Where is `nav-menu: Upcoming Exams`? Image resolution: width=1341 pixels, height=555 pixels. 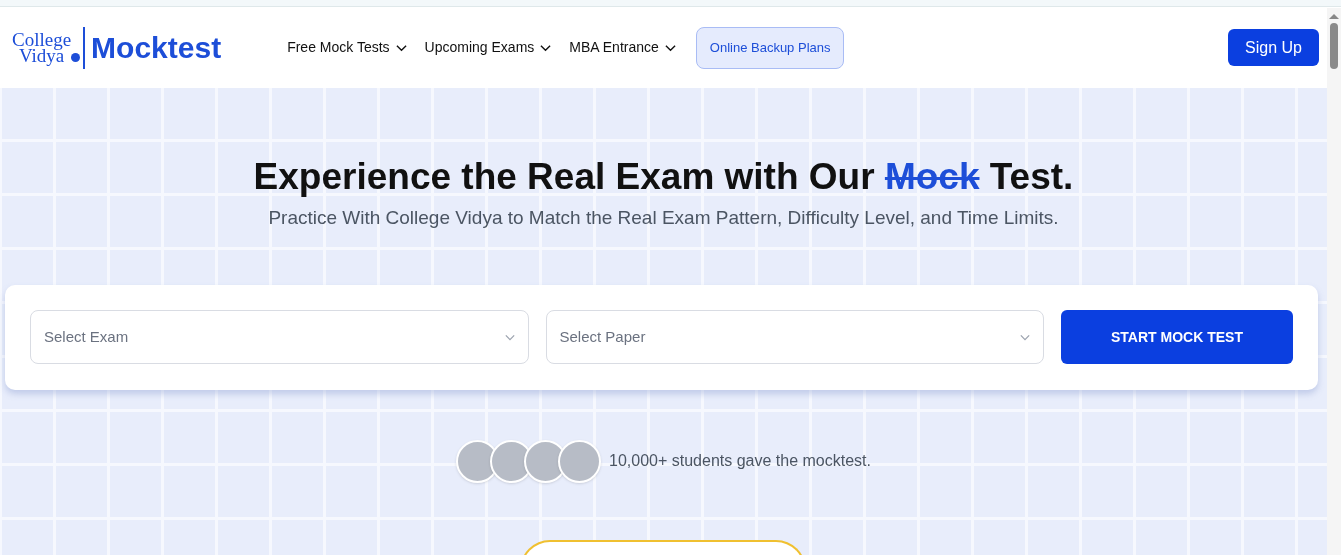
nav-menu: Upcoming Exams is located at coordinates (488, 47).